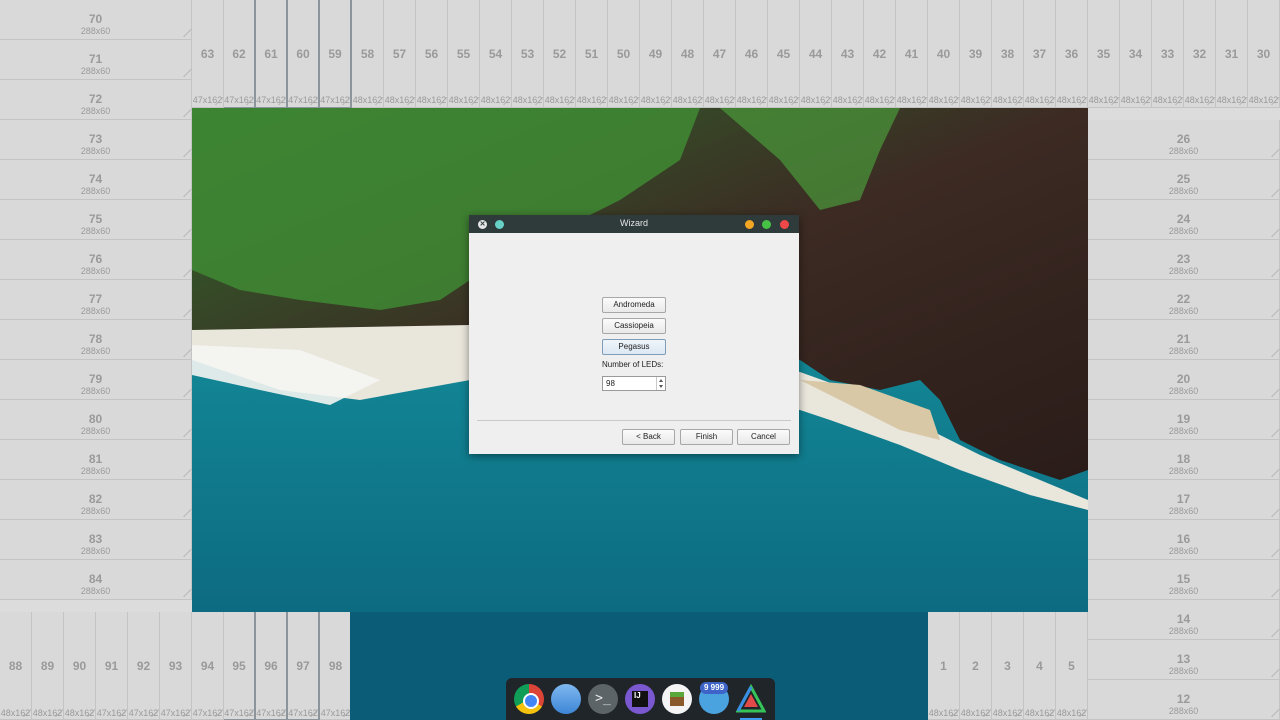 Image resolution: width=1280 pixels, height=720 pixels. What do you see at coordinates (624, 54) in the screenshot?
I see `led-tile-top-50: 50 48x162` at bounding box center [624, 54].